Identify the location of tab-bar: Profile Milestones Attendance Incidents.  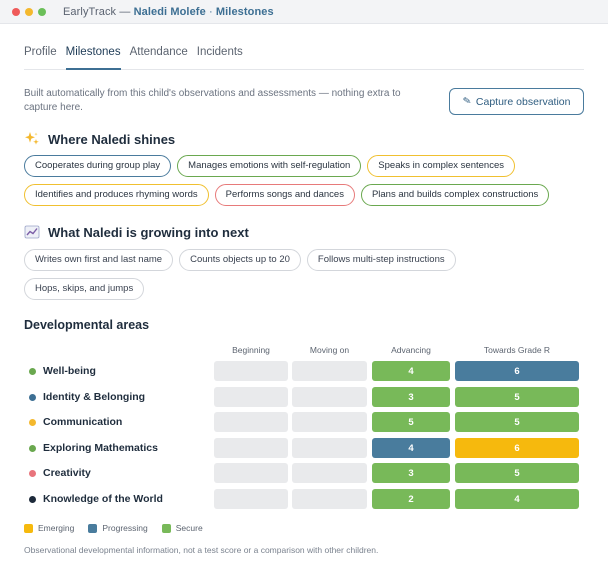
(304, 54).